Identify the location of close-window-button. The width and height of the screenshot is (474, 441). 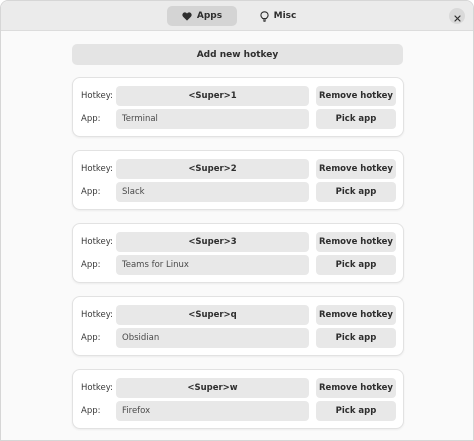
(457, 16).